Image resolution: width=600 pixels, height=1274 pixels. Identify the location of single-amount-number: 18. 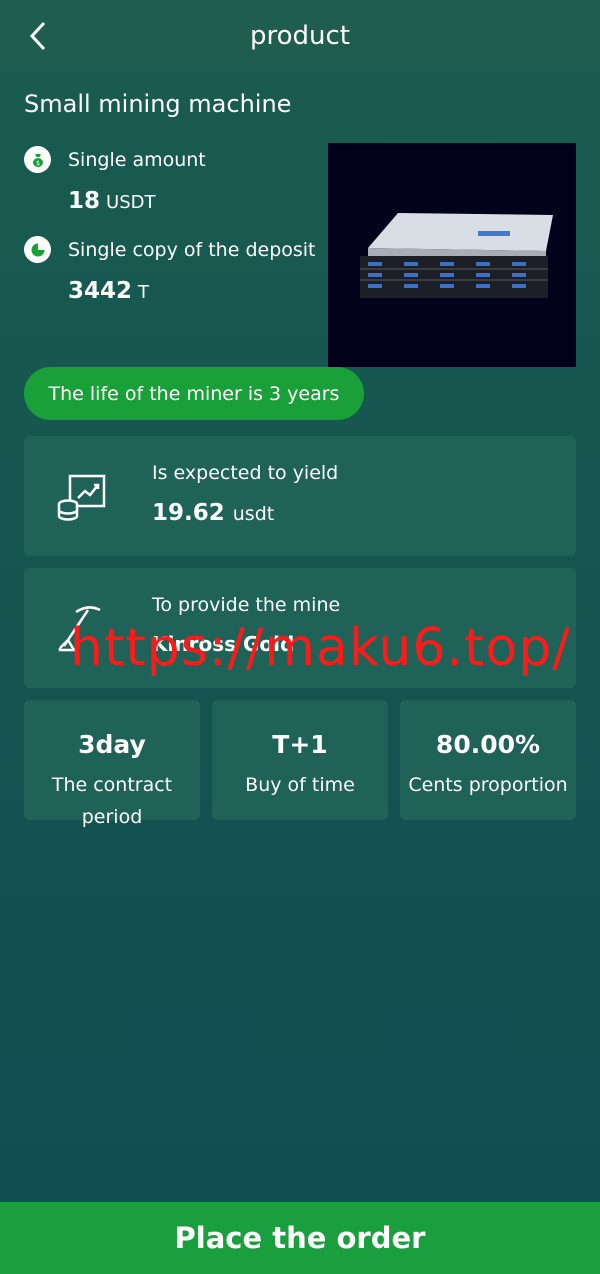
(84, 201).